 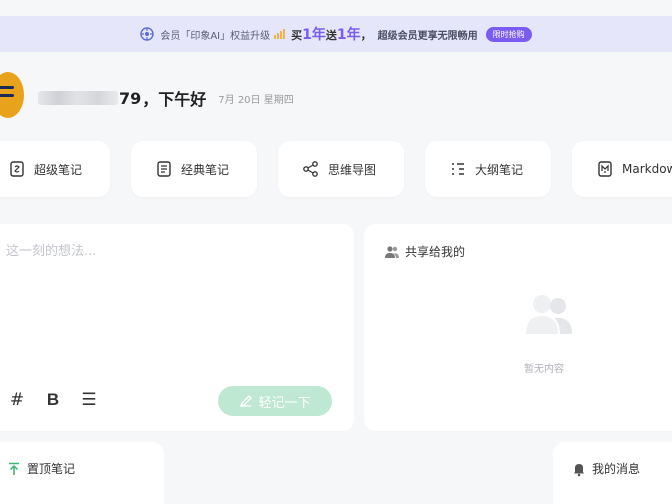 What do you see at coordinates (499, 169) in the screenshot?
I see `card-label: 大纲笔记` at bounding box center [499, 169].